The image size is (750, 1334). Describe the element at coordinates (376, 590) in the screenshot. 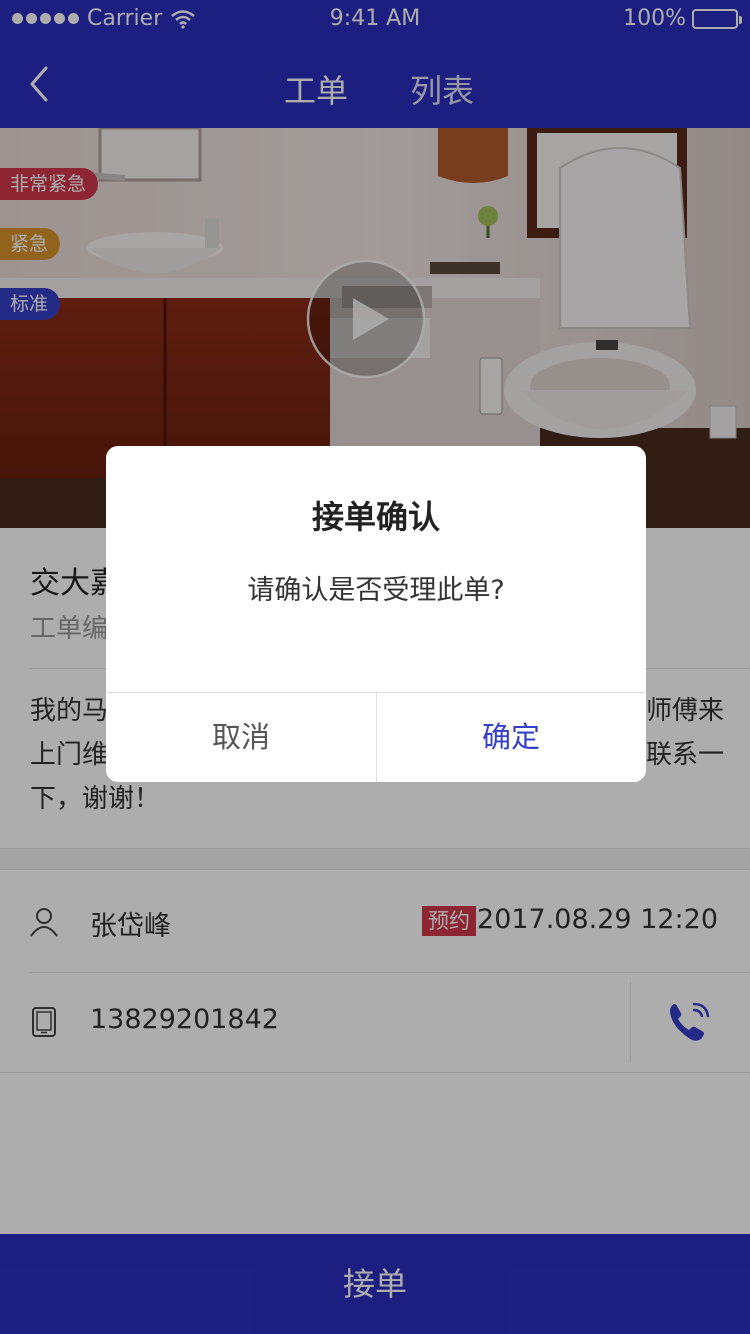

I see `dialog-message: 请确认是否受理此单?` at that location.